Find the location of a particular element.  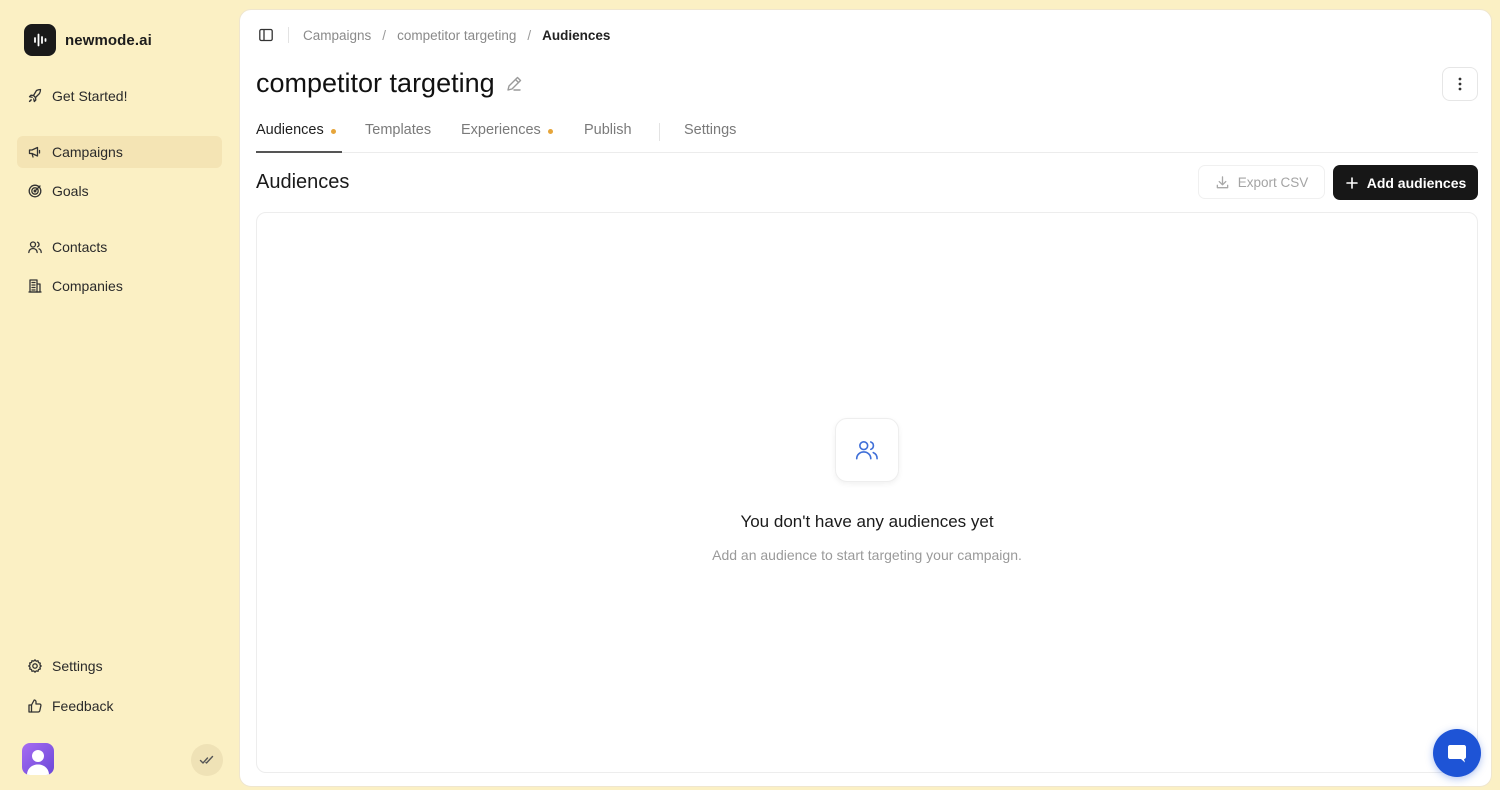

tab-label: Publish is located at coordinates (608, 130).